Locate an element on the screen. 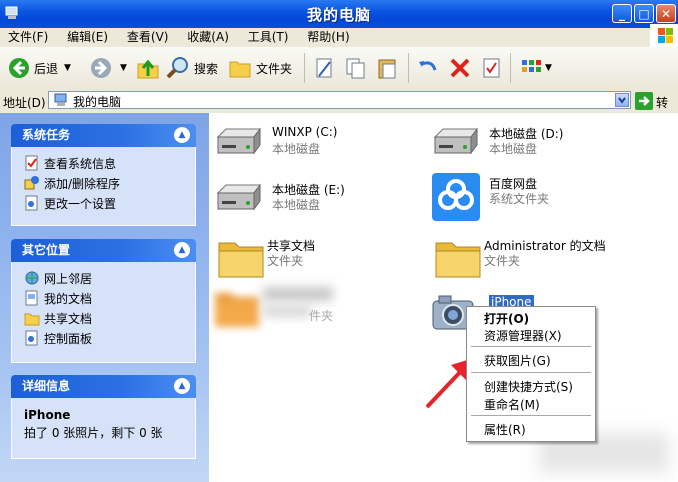 The height and width of the screenshot is (482, 678). address-dropdown-icon is located at coordinates (622, 100).